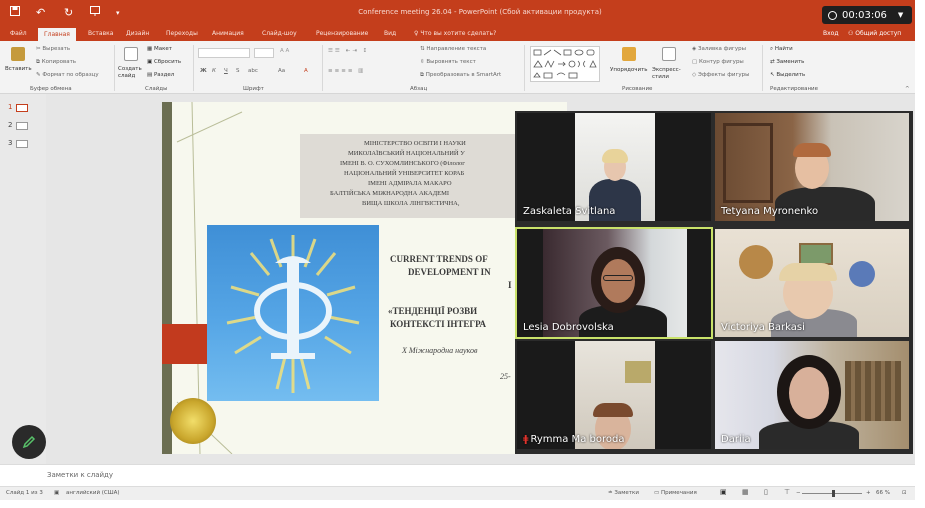 The width and height of the screenshot is (925, 508). I want to click on font-family-select, so click(224, 53).